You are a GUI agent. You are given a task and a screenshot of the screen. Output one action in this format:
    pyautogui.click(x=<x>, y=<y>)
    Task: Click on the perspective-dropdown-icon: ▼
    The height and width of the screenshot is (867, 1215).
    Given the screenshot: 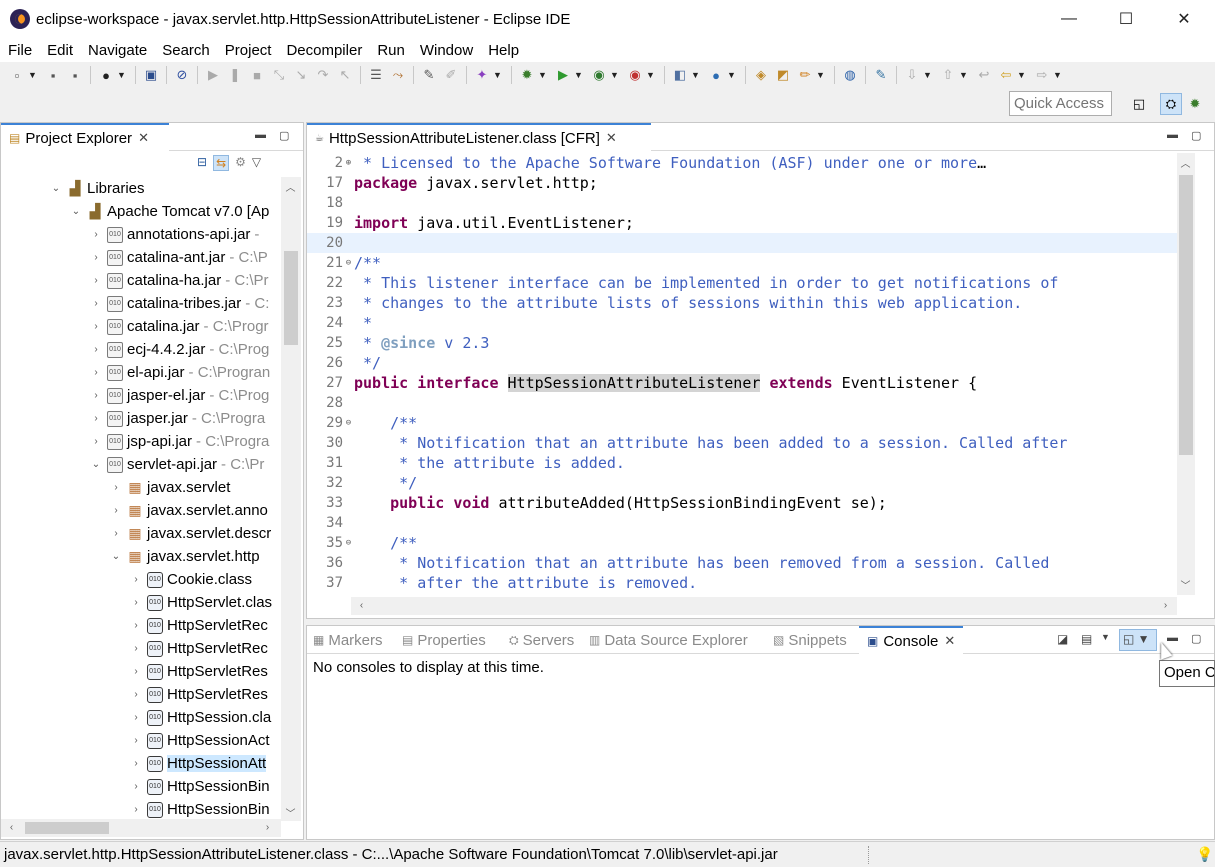 What is the action you would take?
    pyautogui.click(x=122, y=75)
    